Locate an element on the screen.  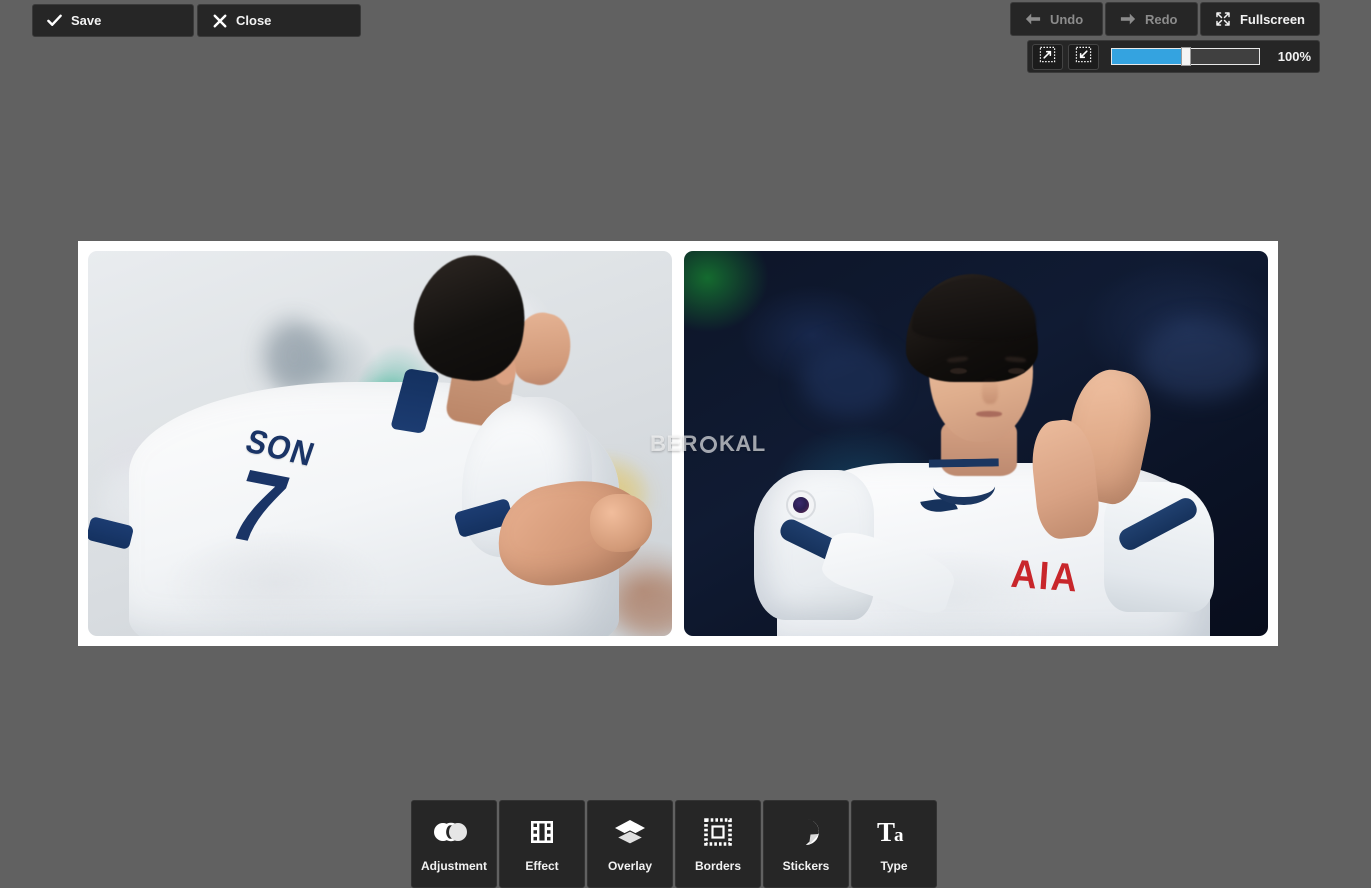
player-fist is located at coordinates (621, 522).